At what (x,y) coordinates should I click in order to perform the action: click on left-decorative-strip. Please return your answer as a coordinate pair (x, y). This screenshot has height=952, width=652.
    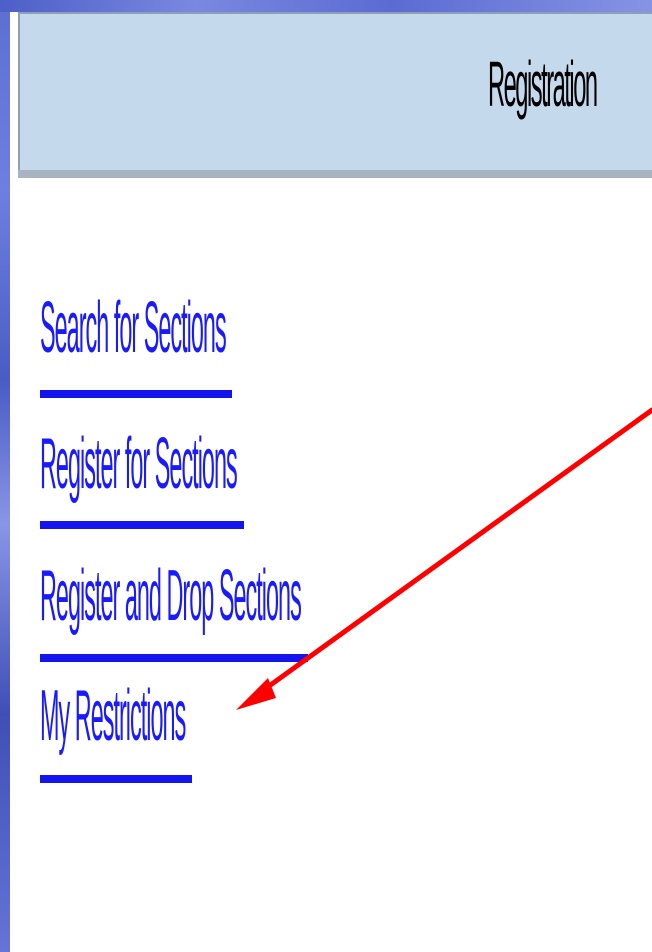
    Looking at the image, I should click on (5, 476).